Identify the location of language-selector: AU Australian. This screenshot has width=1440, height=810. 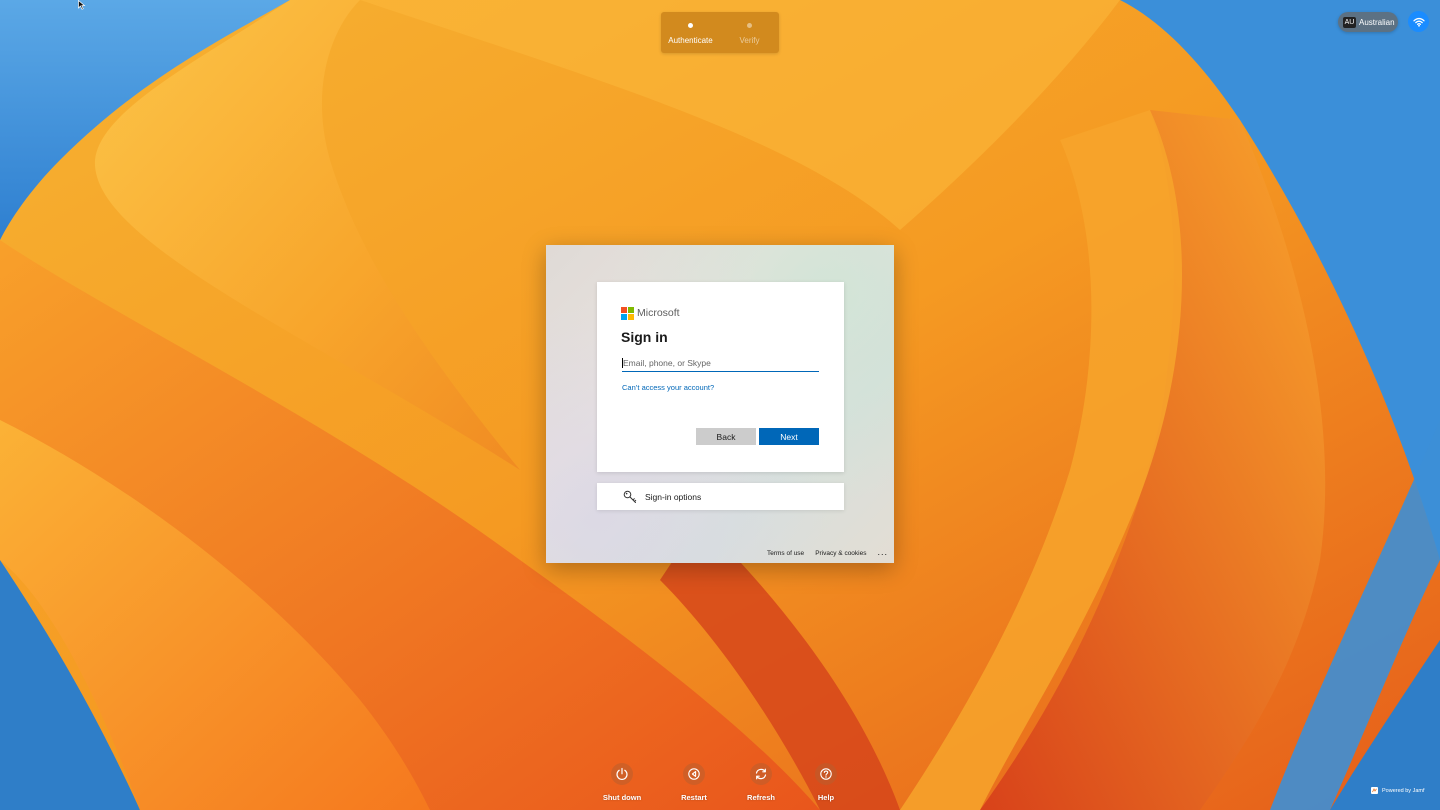
(1368, 22).